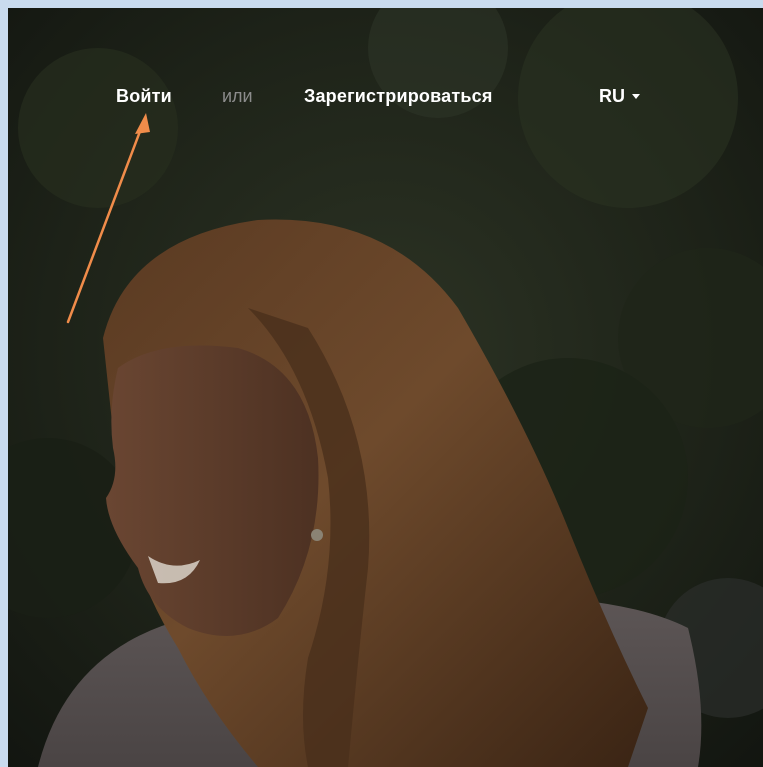 This screenshot has width=763, height=767. I want to click on language-label: RU, so click(612, 96).